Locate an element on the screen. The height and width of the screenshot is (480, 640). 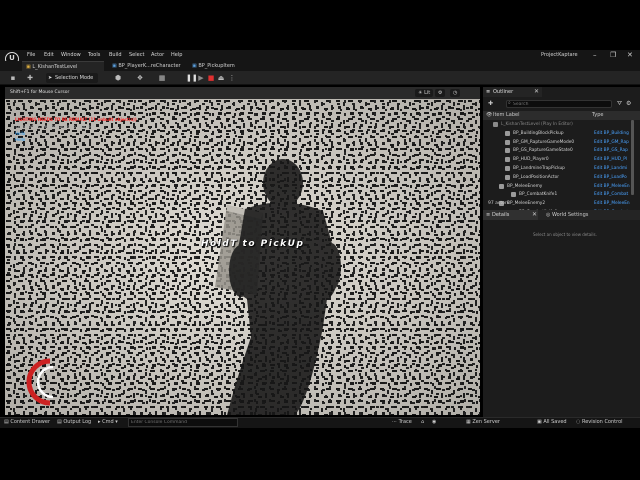
show-flags-button: ⚙ is located at coordinates (440, 93).